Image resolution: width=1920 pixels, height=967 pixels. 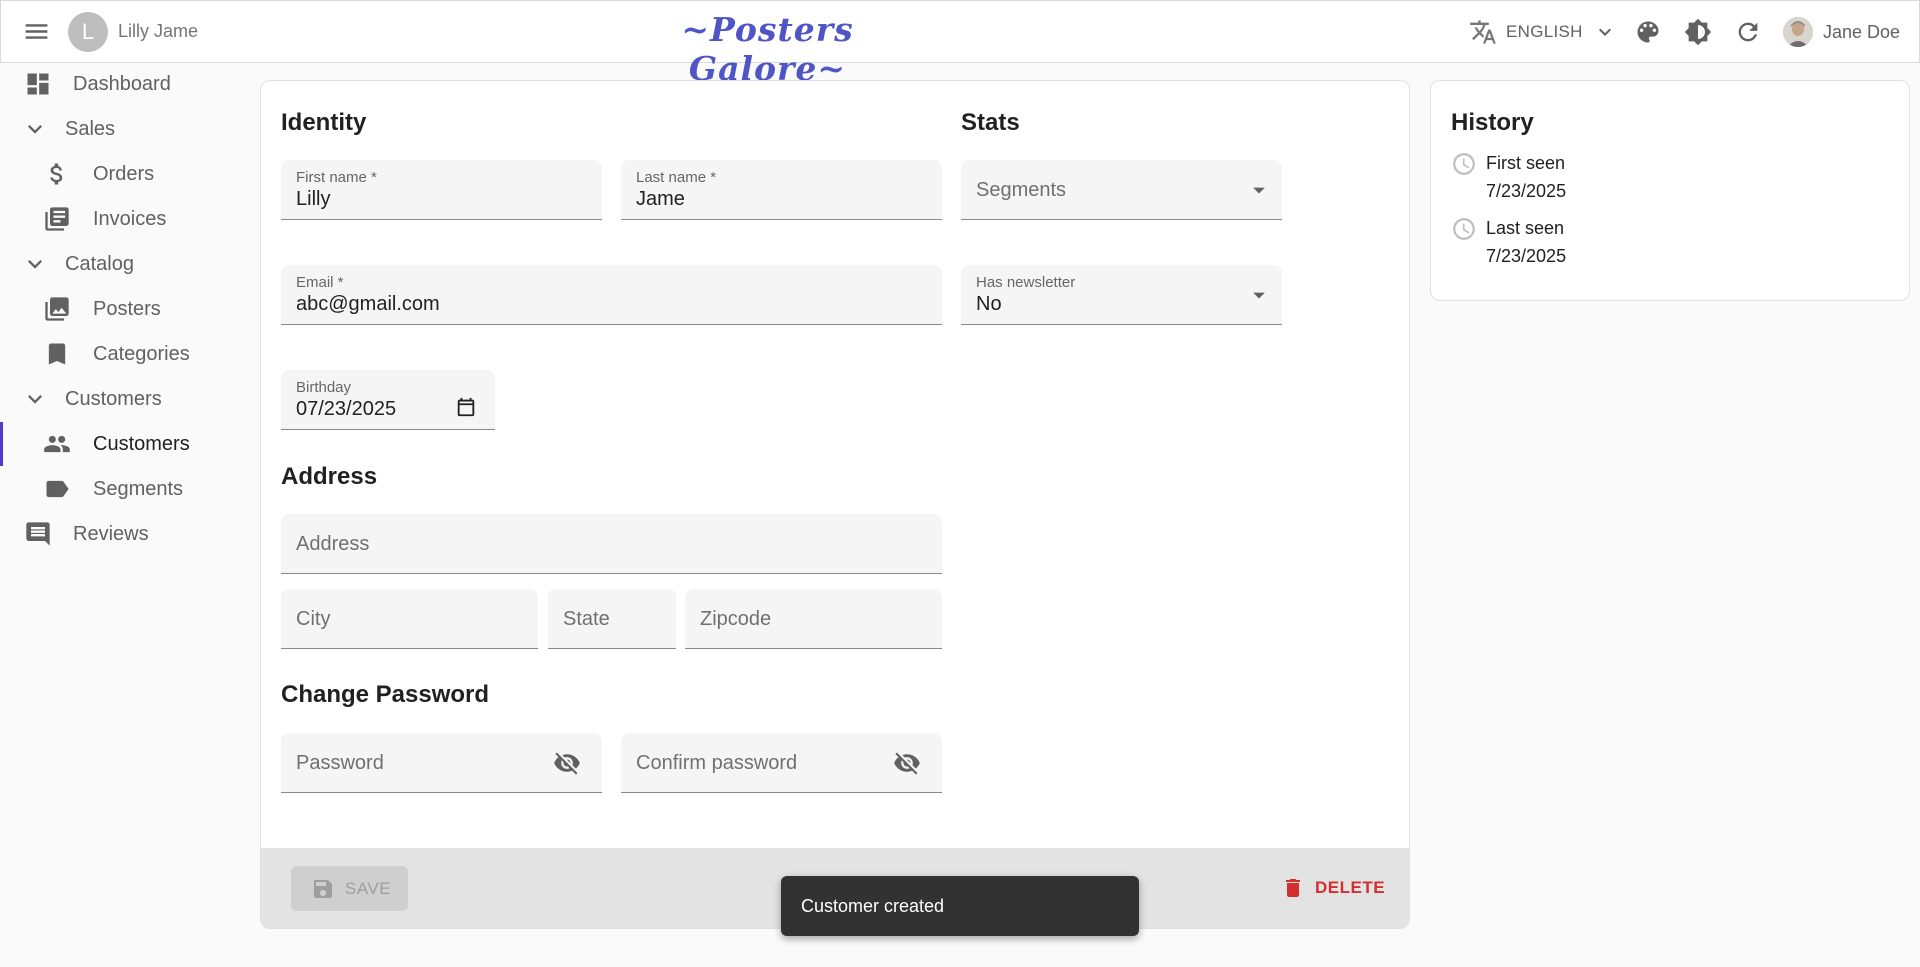 What do you see at coordinates (38, 534) in the screenshot?
I see `comment-icon` at bounding box center [38, 534].